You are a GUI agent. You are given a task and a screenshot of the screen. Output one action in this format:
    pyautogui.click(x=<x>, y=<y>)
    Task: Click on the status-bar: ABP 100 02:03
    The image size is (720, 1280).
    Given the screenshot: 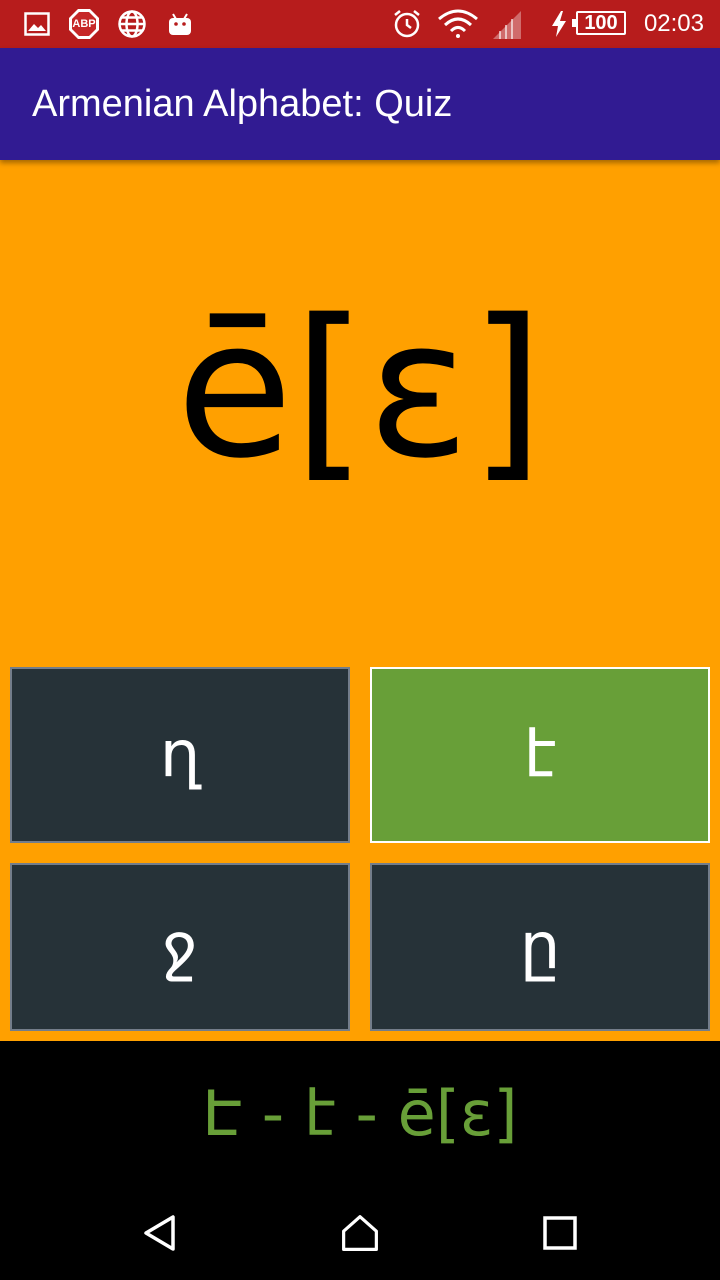 What is the action you would take?
    pyautogui.click(x=360, y=24)
    